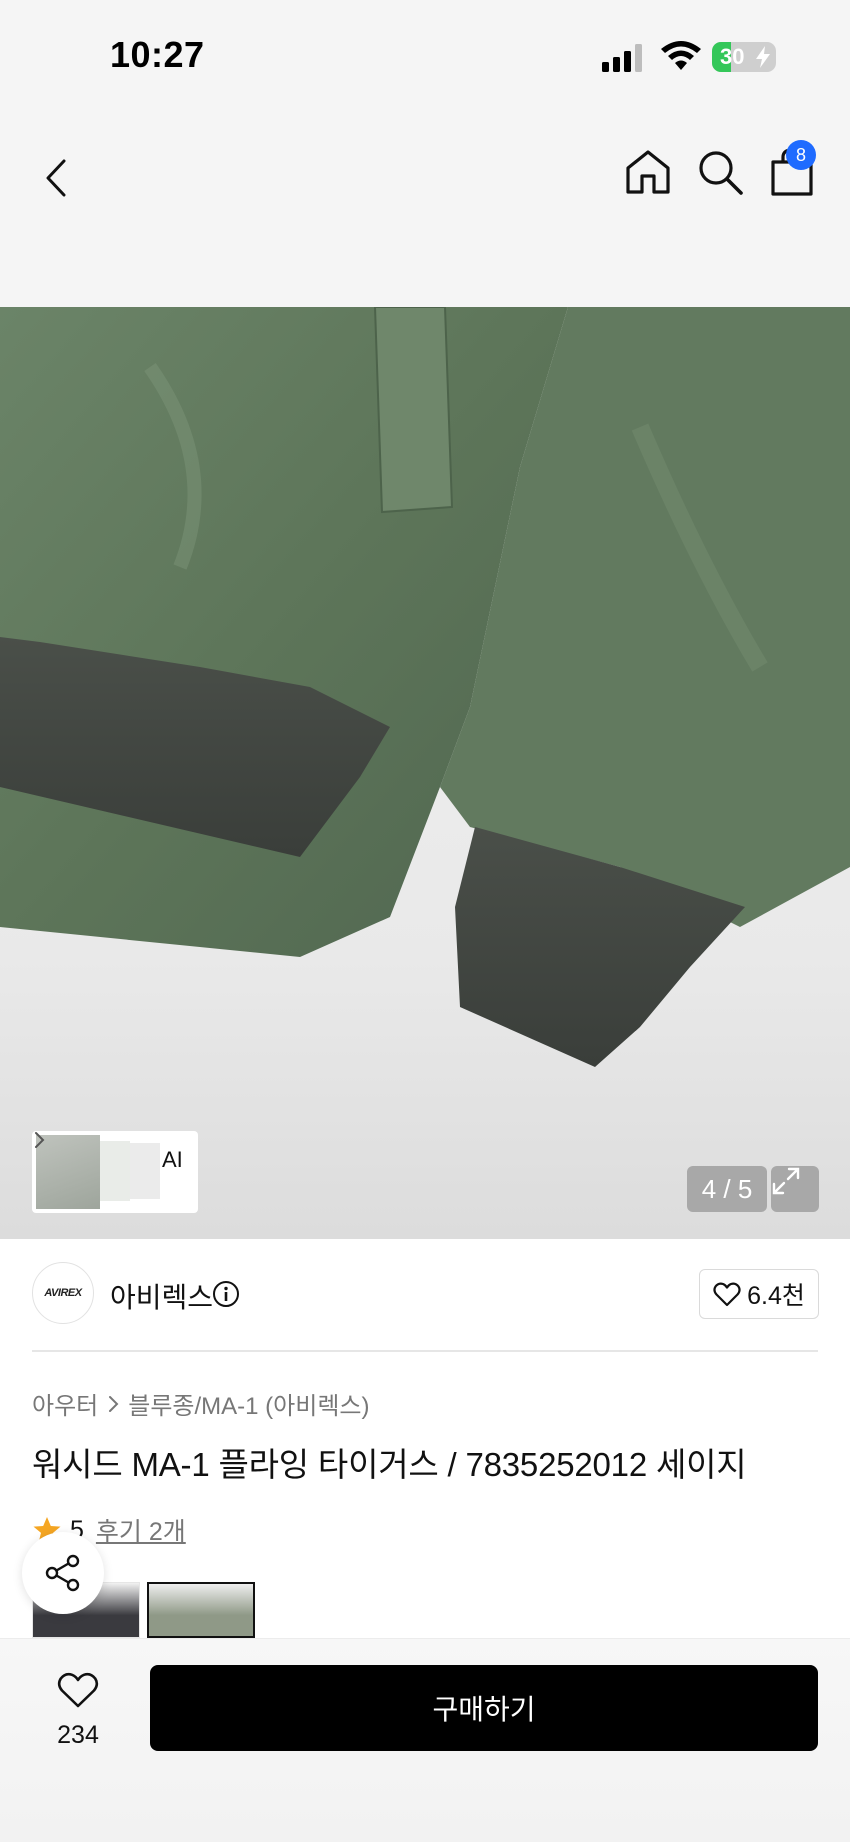 The image size is (850, 1842). I want to click on home-icon, so click(648, 172).